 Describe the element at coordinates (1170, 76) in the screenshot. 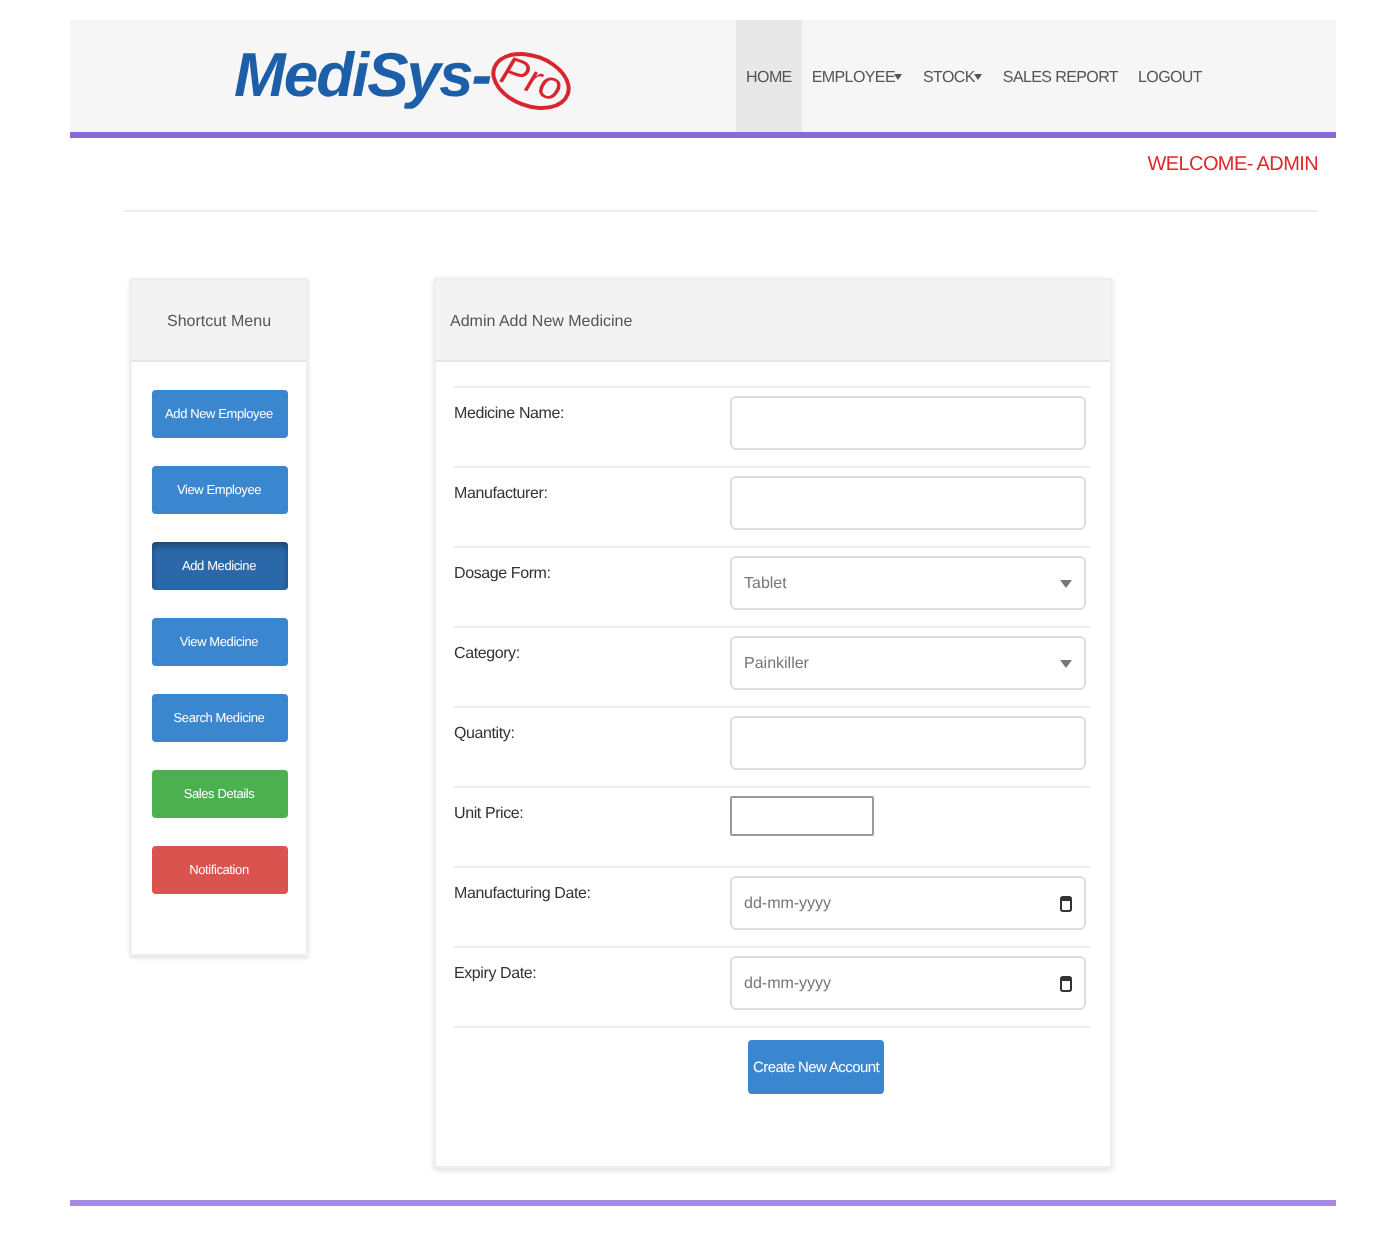

I see `nav-link: LOGOUT` at that location.